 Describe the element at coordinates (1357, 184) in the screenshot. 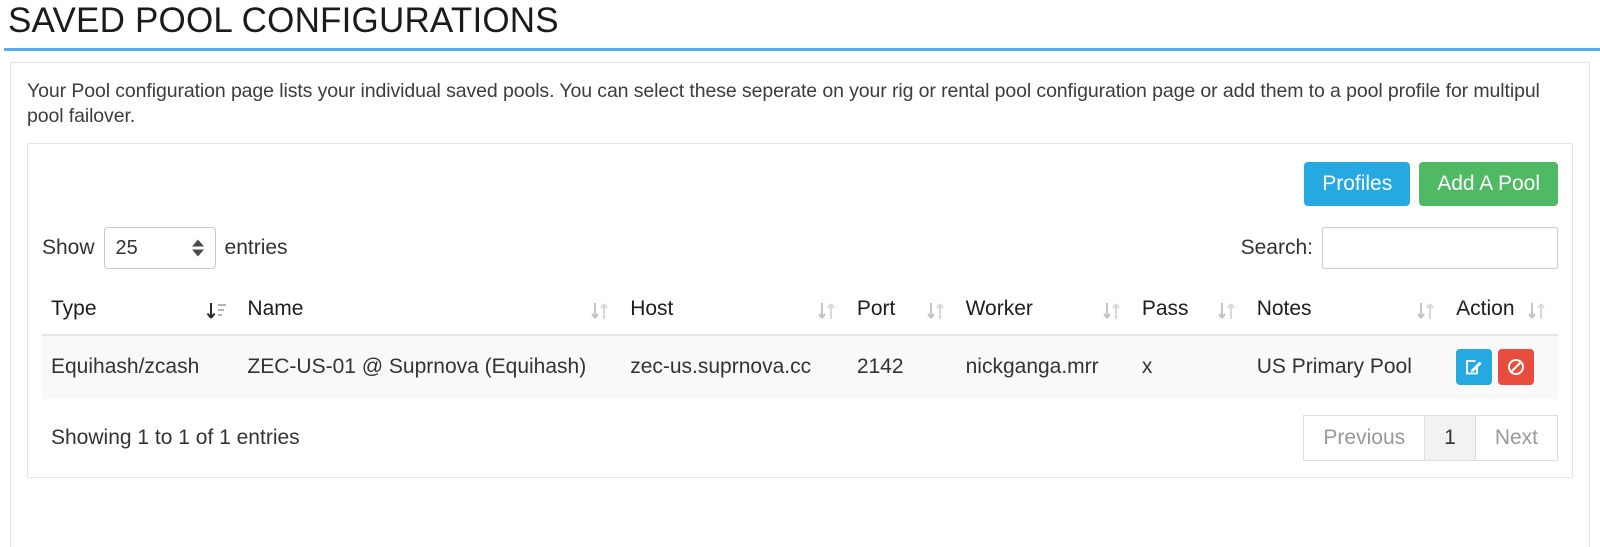

I see `profiles-button: Profiles` at that location.